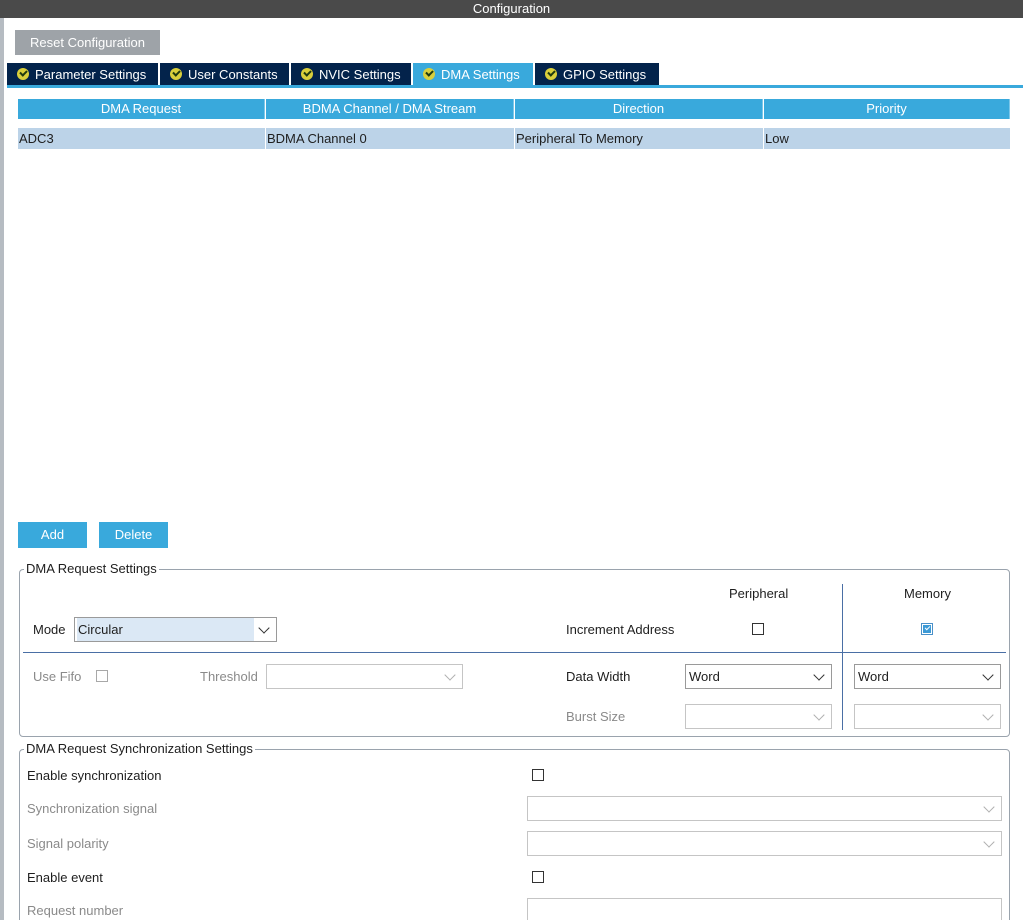  Describe the element at coordinates (68, 843) in the screenshot. I see `signal-polarity-label: Signal polarity` at that location.